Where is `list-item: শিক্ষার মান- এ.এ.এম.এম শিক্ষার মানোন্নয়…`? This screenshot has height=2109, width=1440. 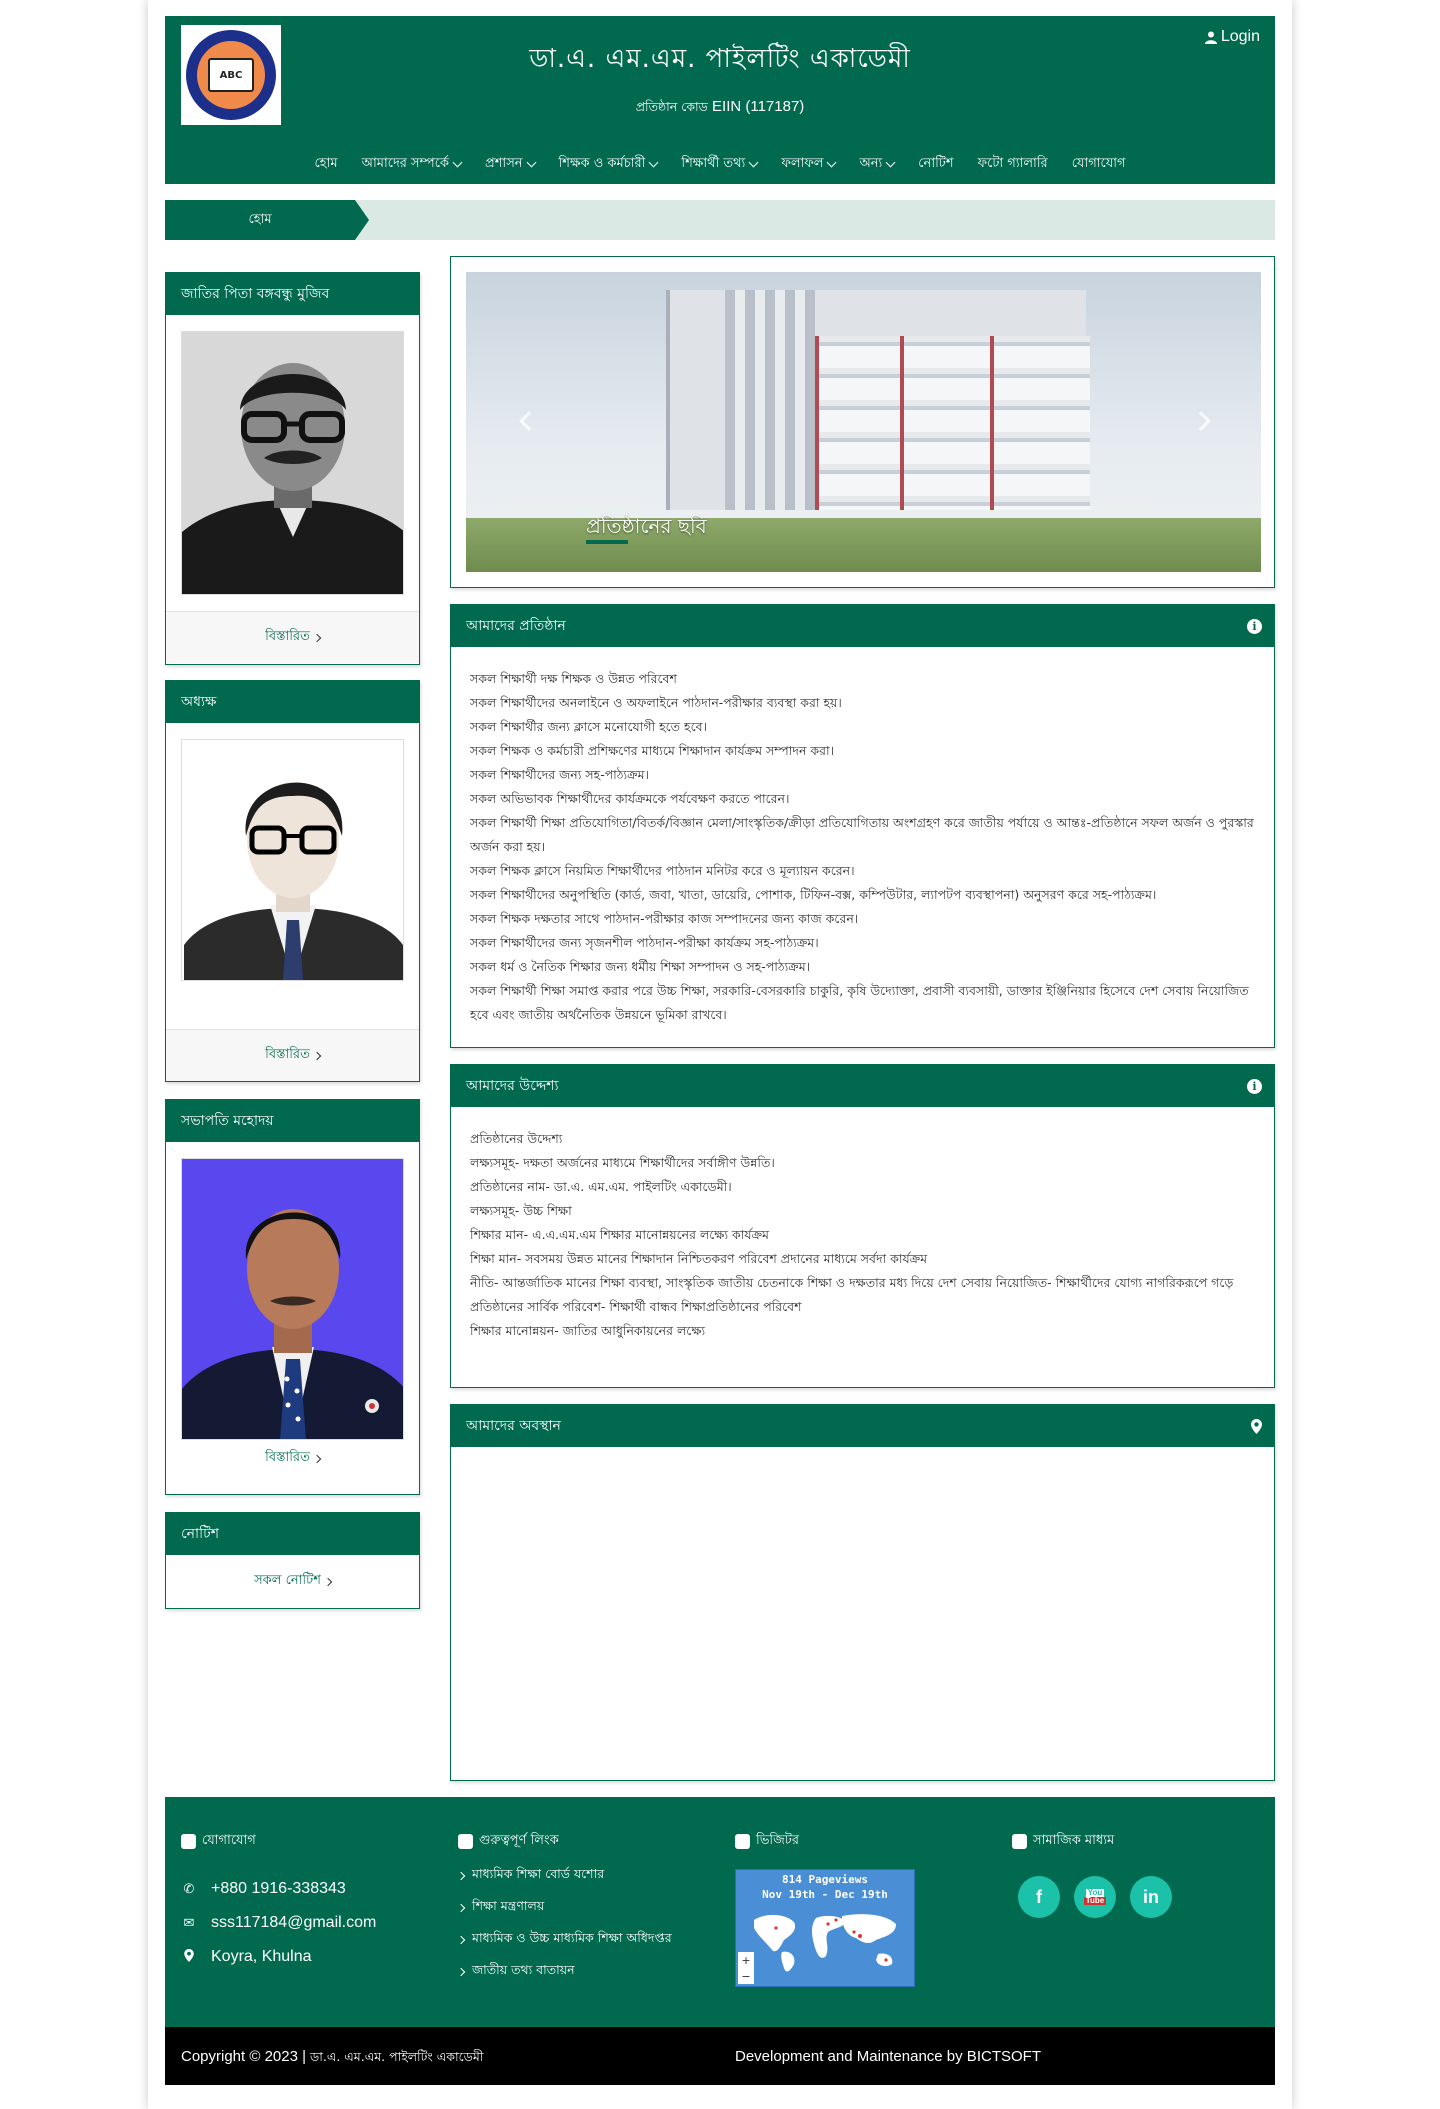 list-item: শিক্ষার মান- এ.এ.এম.এম শিক্ষার মানোন্নয়… is located at coordinates (620, 1234).